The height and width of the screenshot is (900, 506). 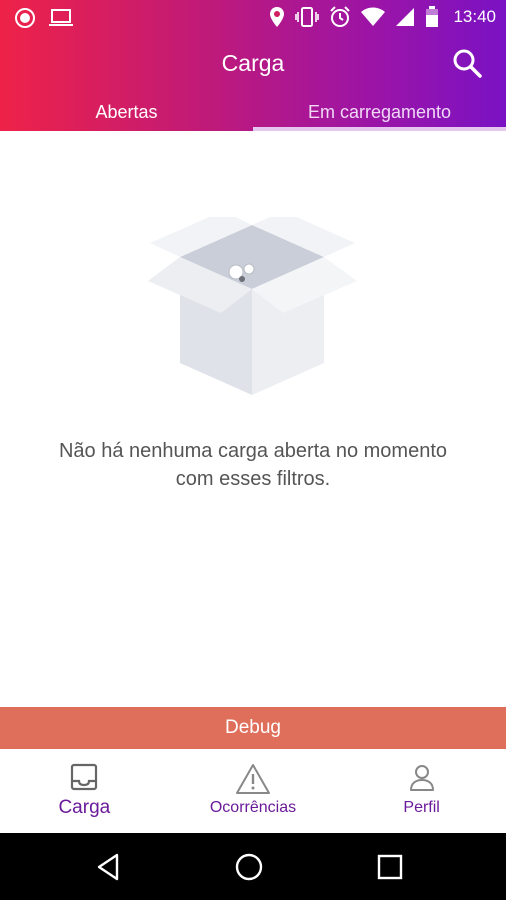 I want to click on record-icon, so click(x=25, y=18).